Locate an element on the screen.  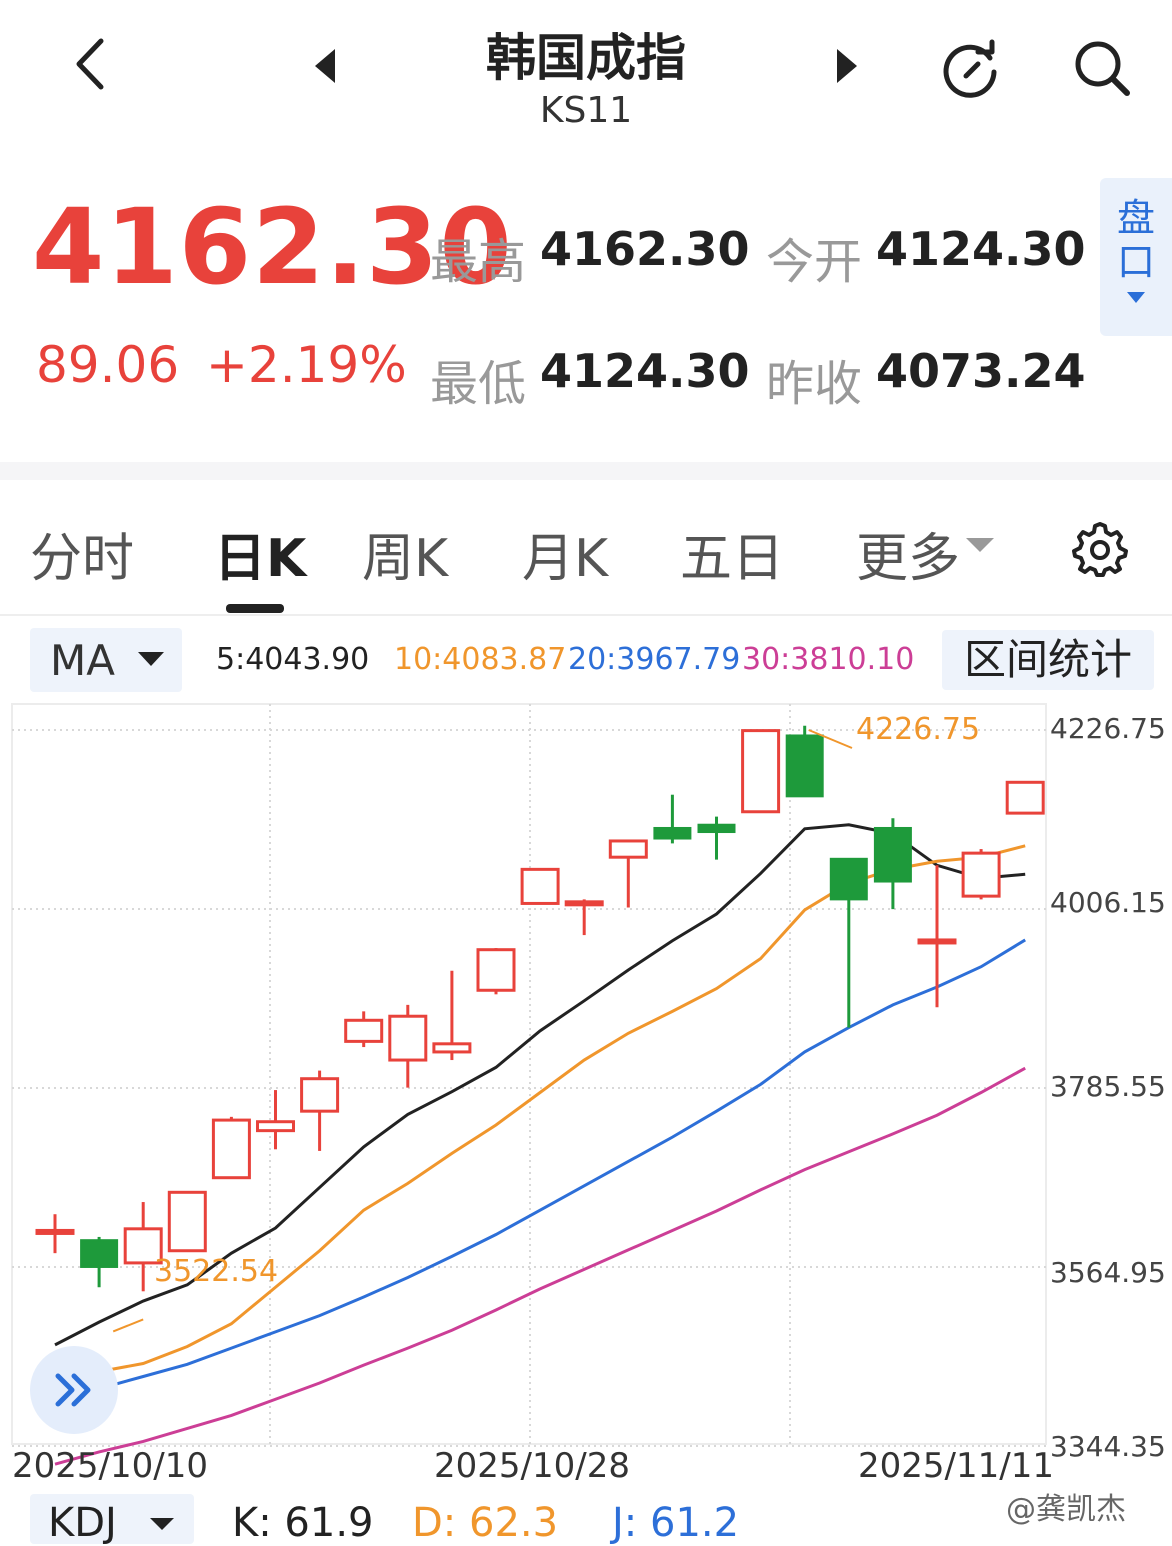
x-tick-label: 2025/11/11 is located at coordinates (956, 1466).